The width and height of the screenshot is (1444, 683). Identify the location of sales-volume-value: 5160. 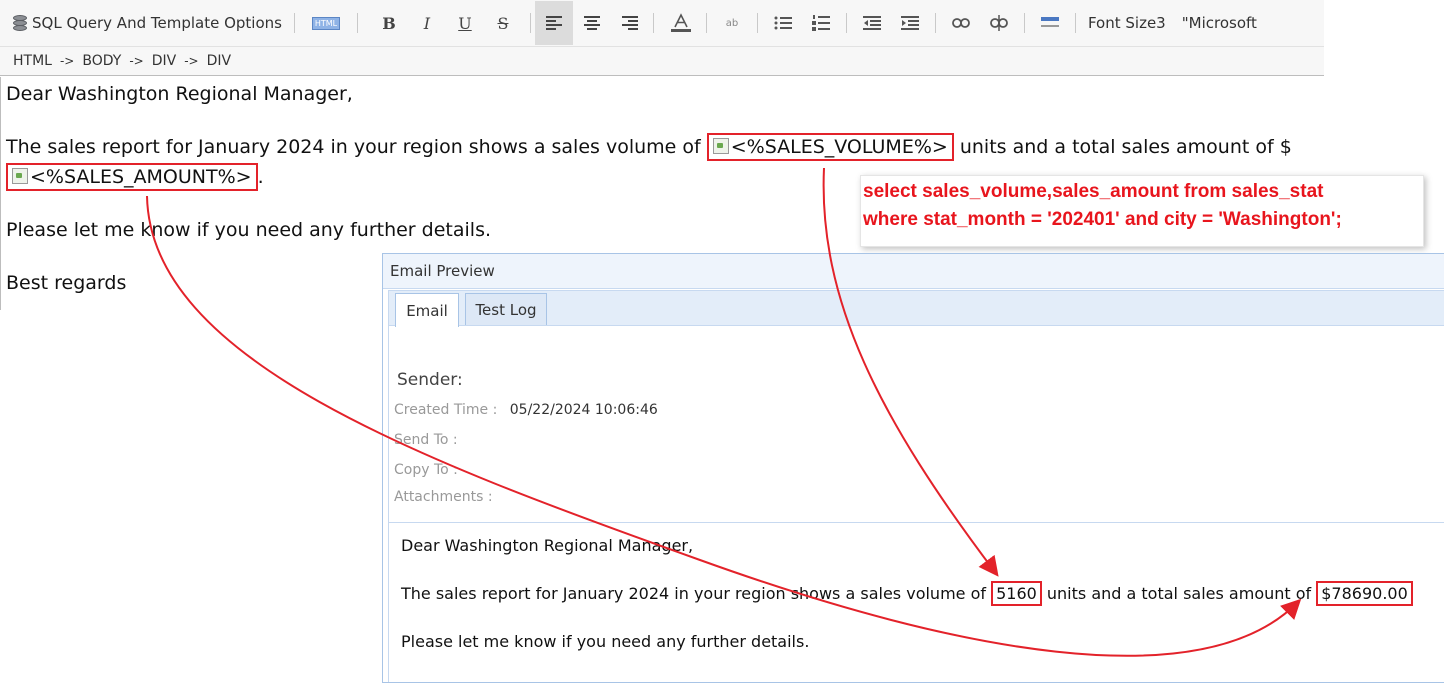
(1016, 593).